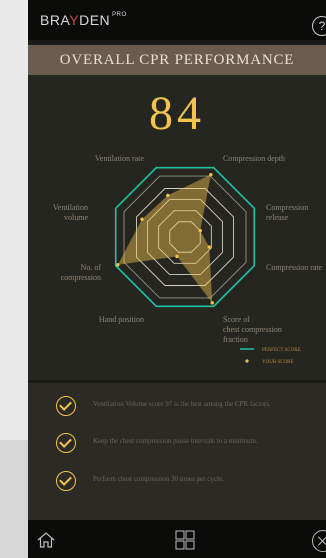  I want to click on legend-perfect-label: PERFECT SCORE, so click(281, 350).